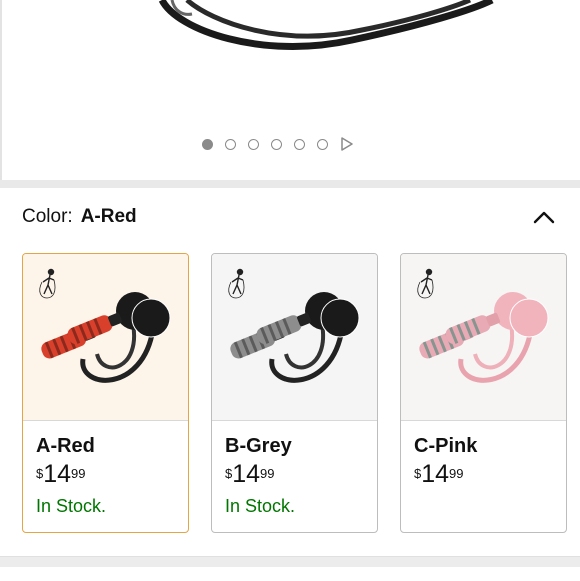 The width and height of the screenshot is (580, 581). What do you see at coordinates (544, 217) in the screenshot?
I see `chevron-up-icon` at bounding box center [544, 217].